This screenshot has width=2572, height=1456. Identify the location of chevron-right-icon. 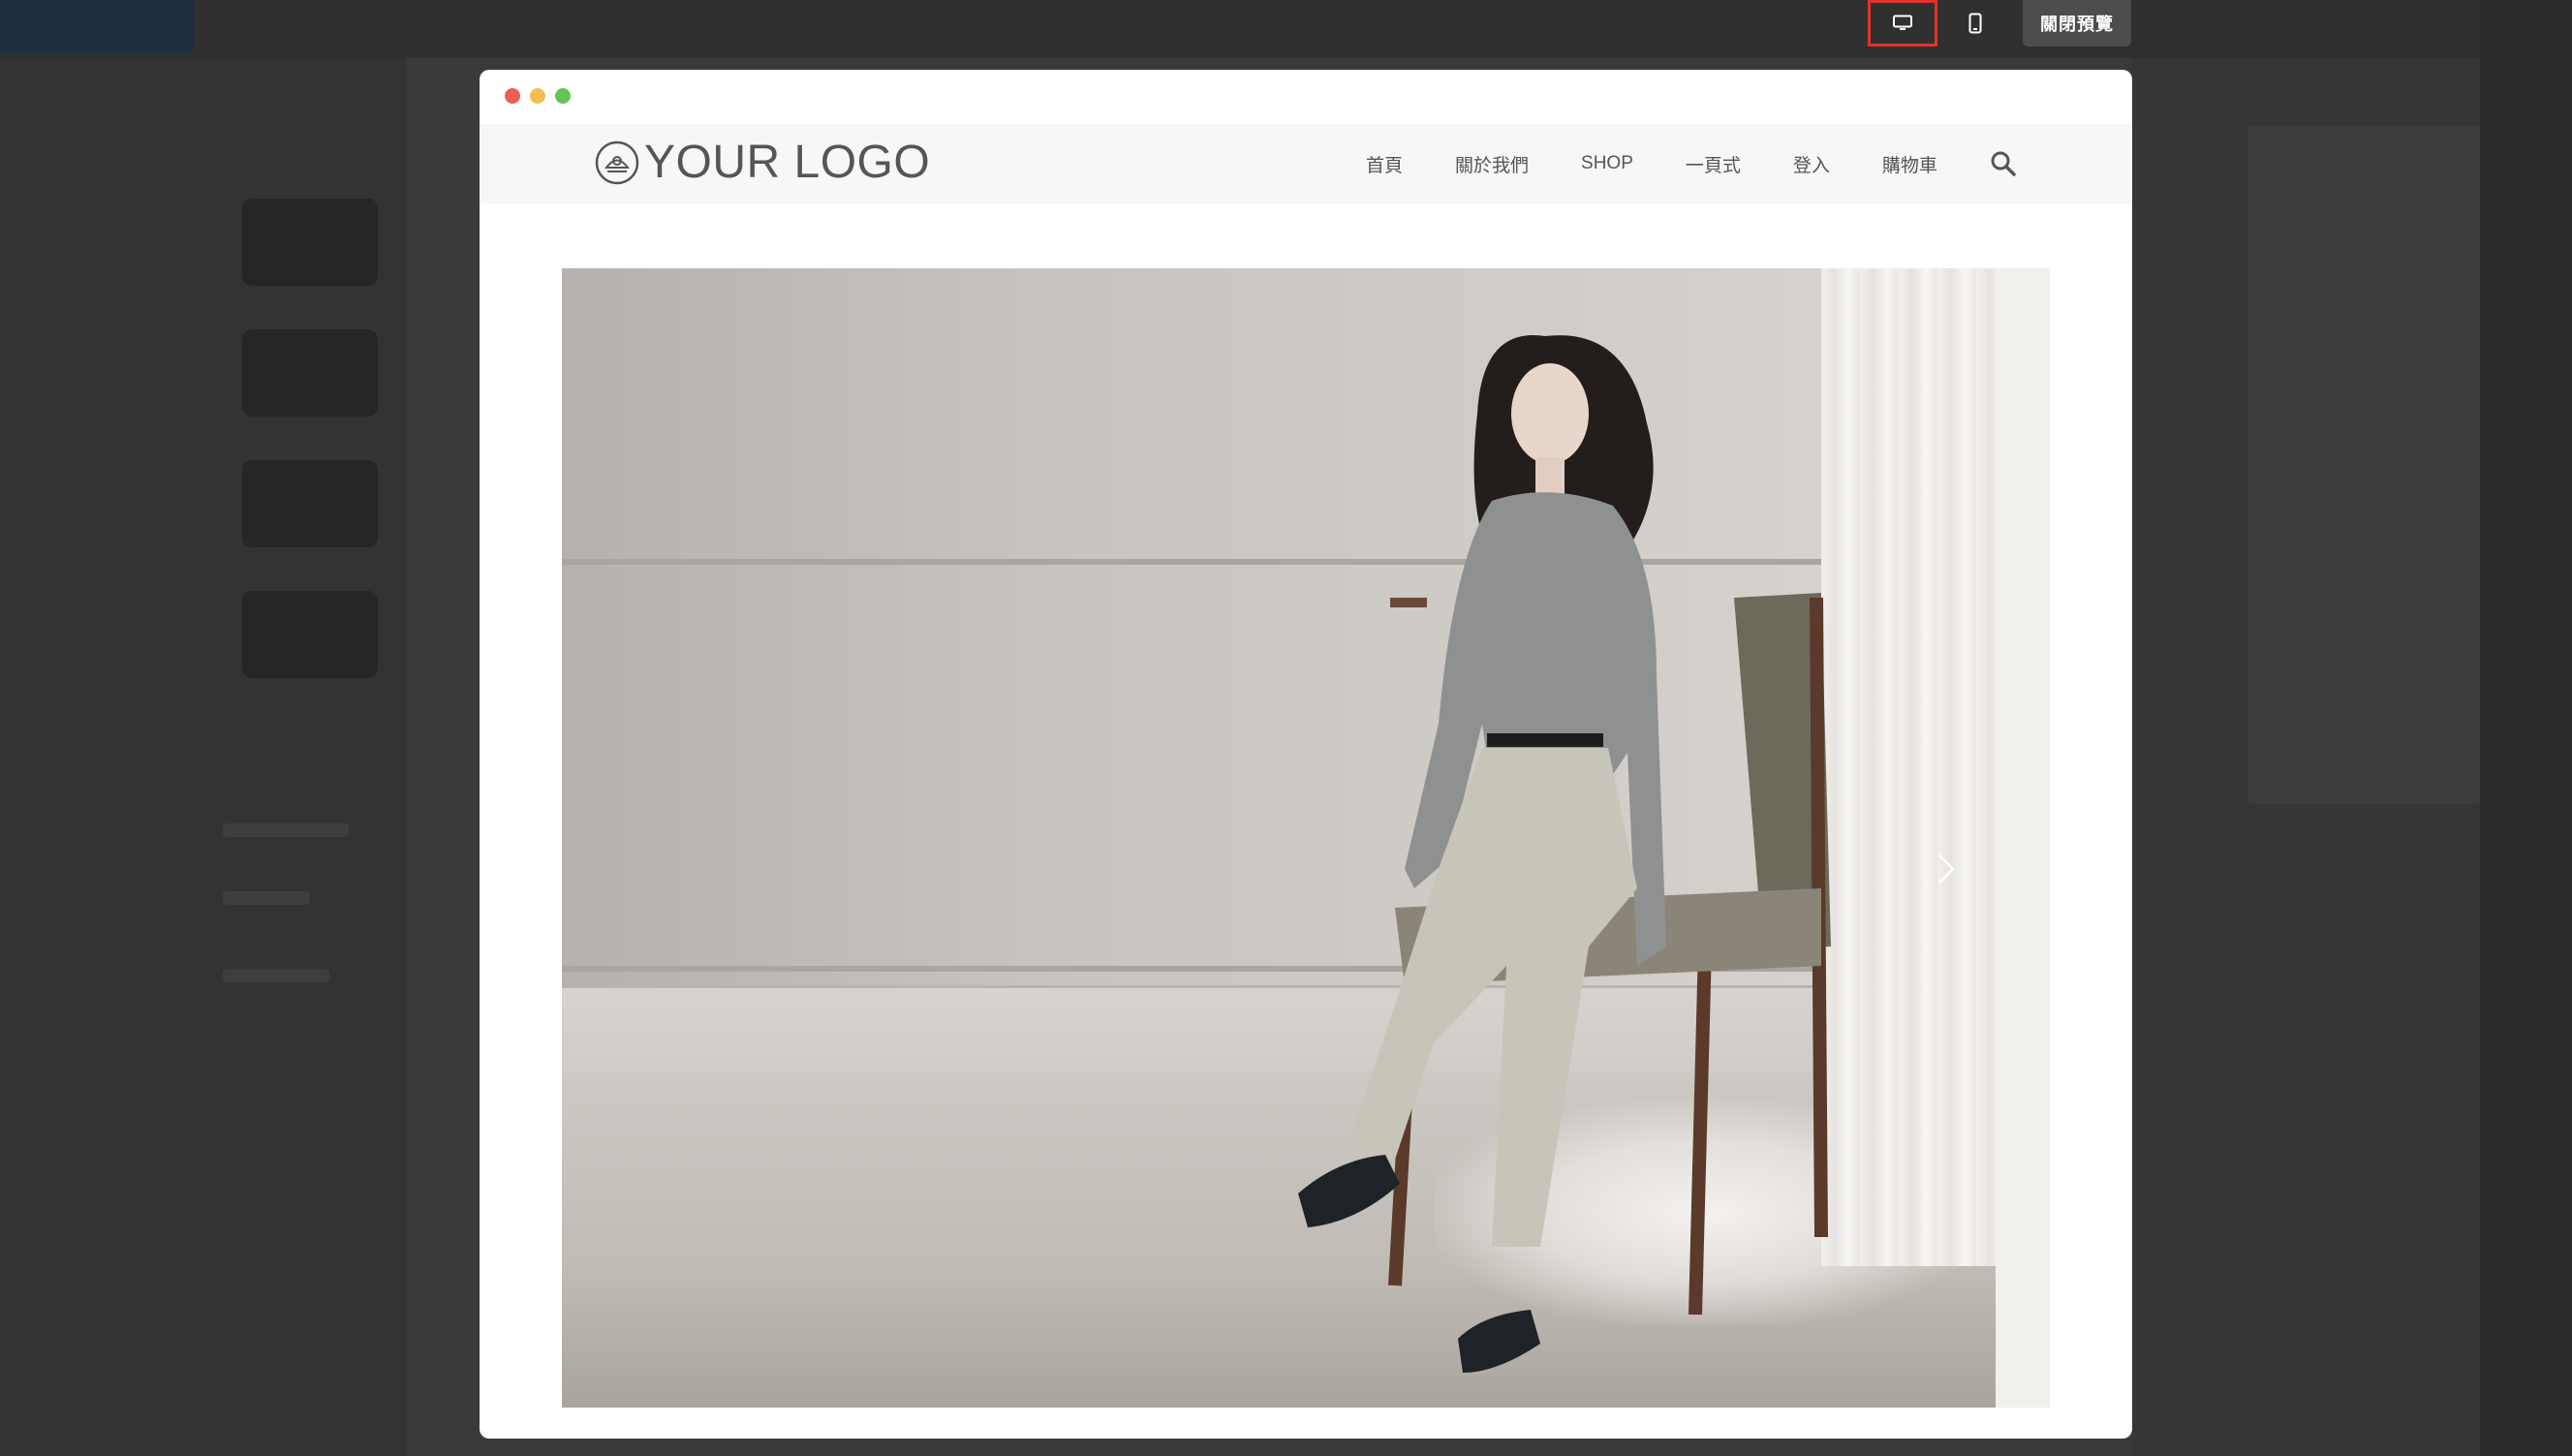
(1946, 869).